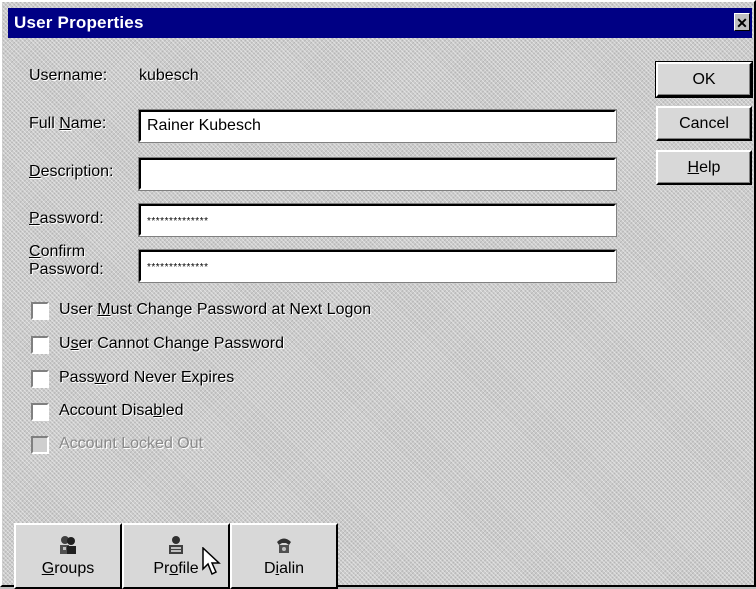 The width and height of the screenshot is (756, 589). Describe the element at coordinates (68, 556) in the screenshot. I see `groups-button: Groups` at that location.